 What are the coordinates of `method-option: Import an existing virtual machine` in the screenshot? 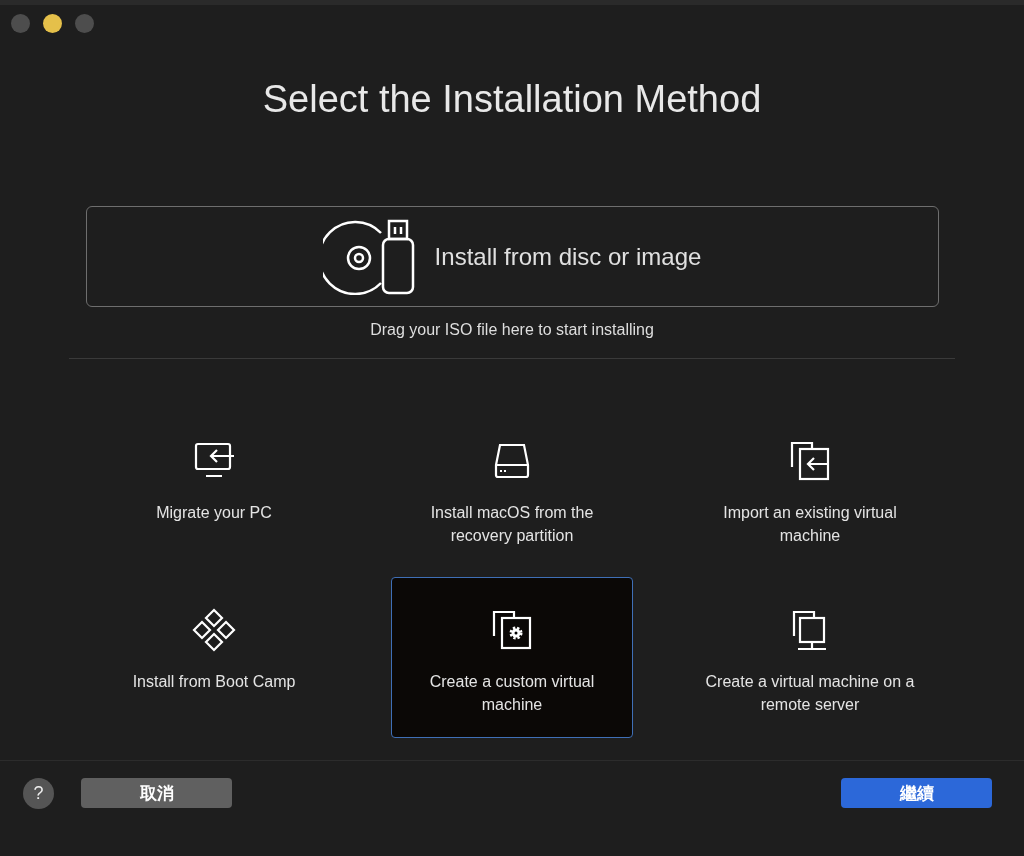 It's located at (810, 488).